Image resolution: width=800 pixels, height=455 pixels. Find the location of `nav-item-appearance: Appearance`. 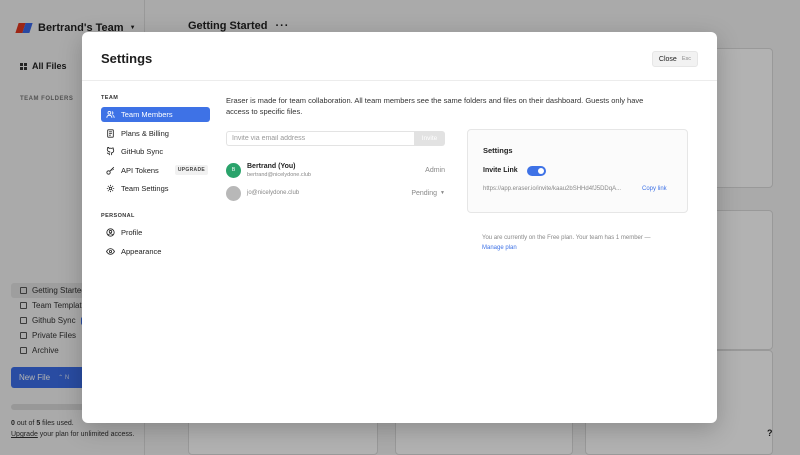

nav-item-appearance: Appearance is located at coordinates (155, 251).